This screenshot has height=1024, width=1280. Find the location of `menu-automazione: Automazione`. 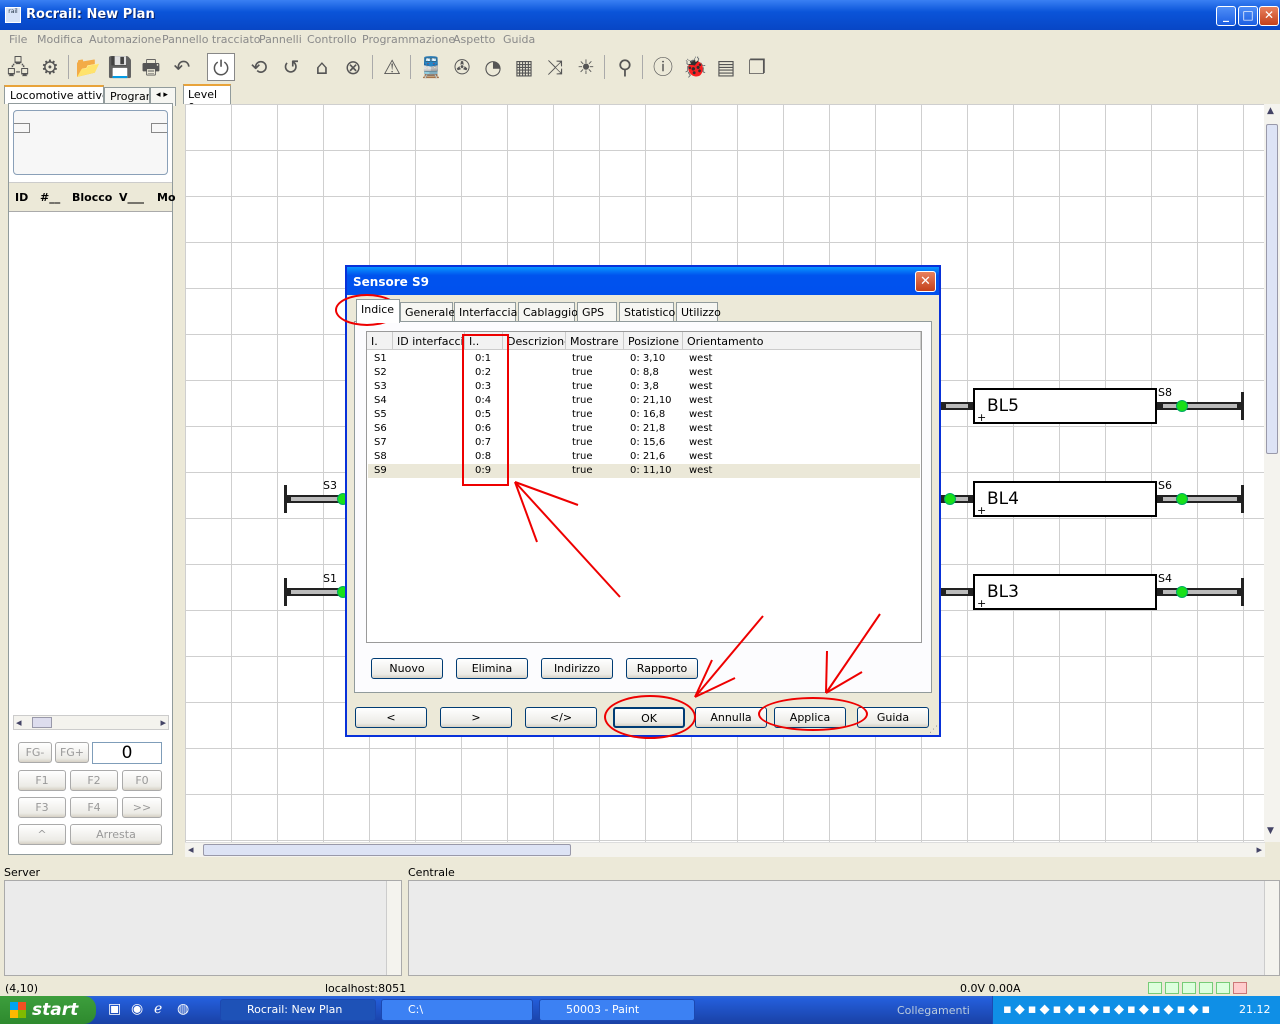

menu-automazione: Automazione is located at coordinates (125, 39).